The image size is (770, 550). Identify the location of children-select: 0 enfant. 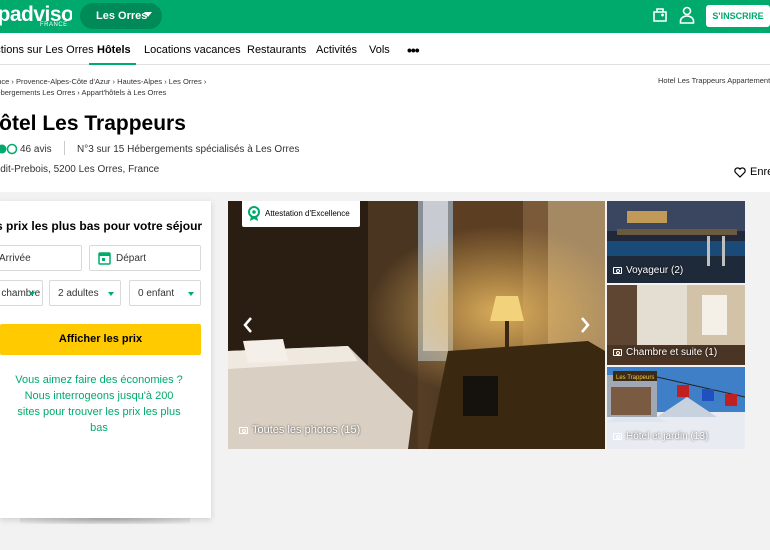
(165, 293).